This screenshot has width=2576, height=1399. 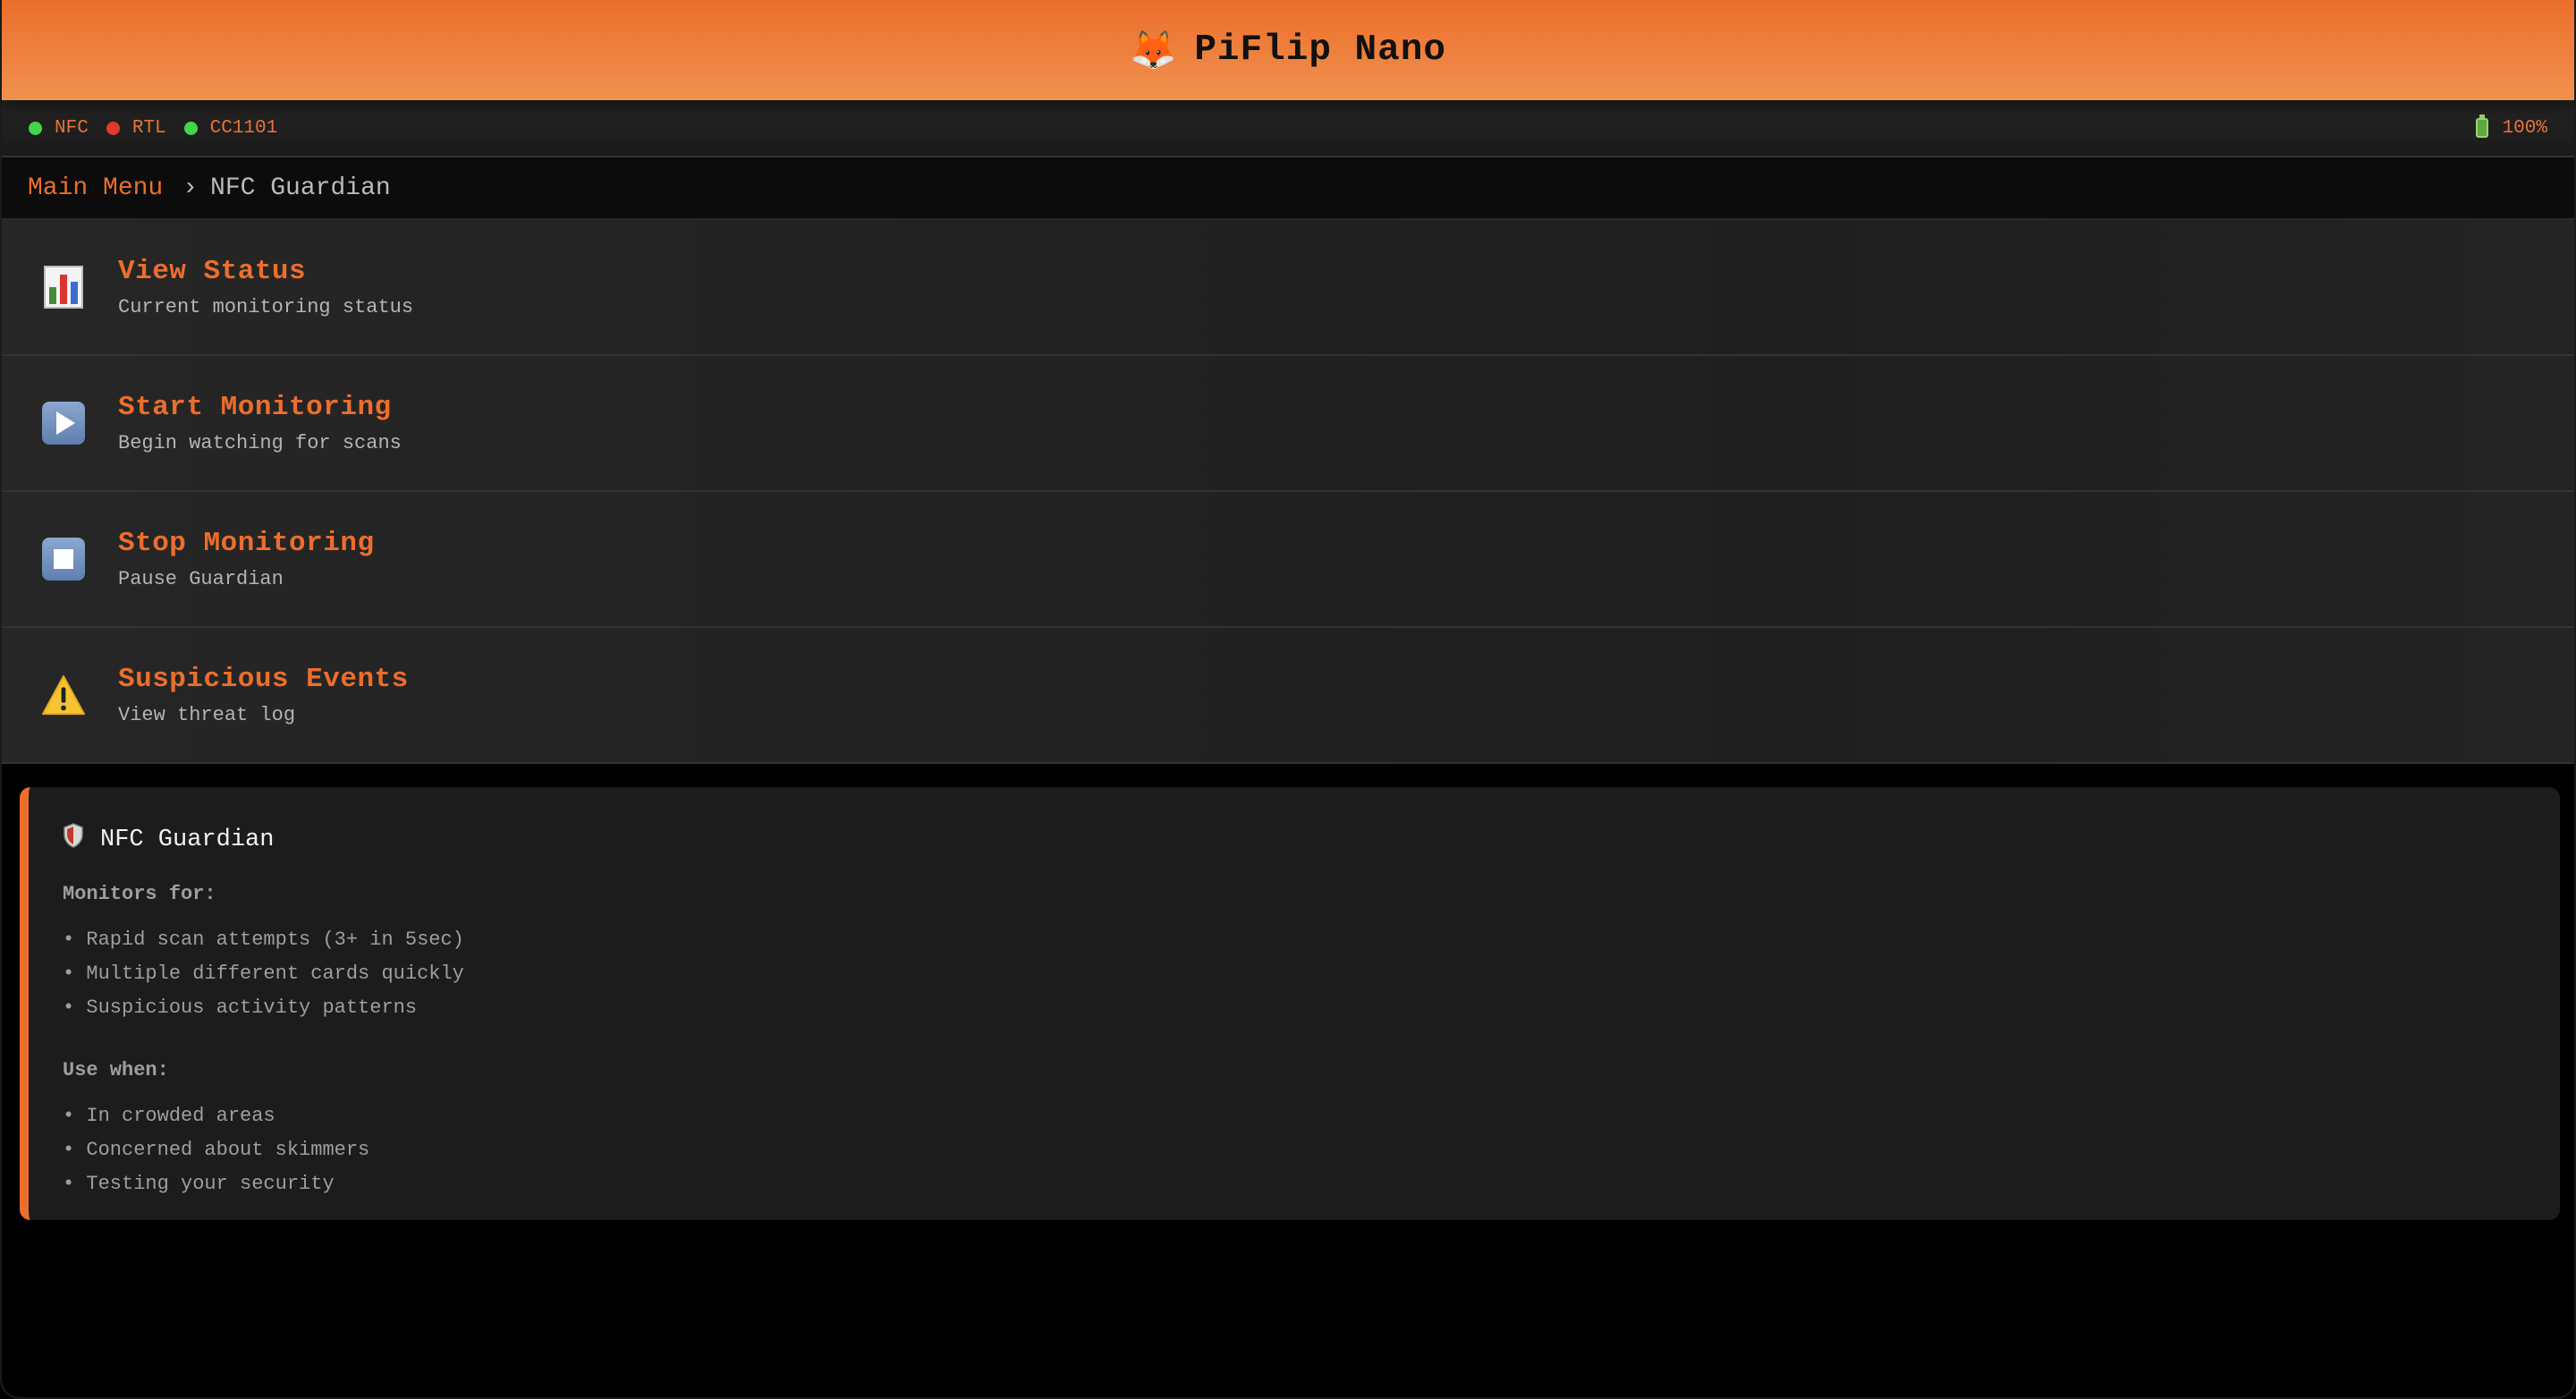 I want to click on monitor-item: • Multiple different cards quickly, so click(x=263, y=973).